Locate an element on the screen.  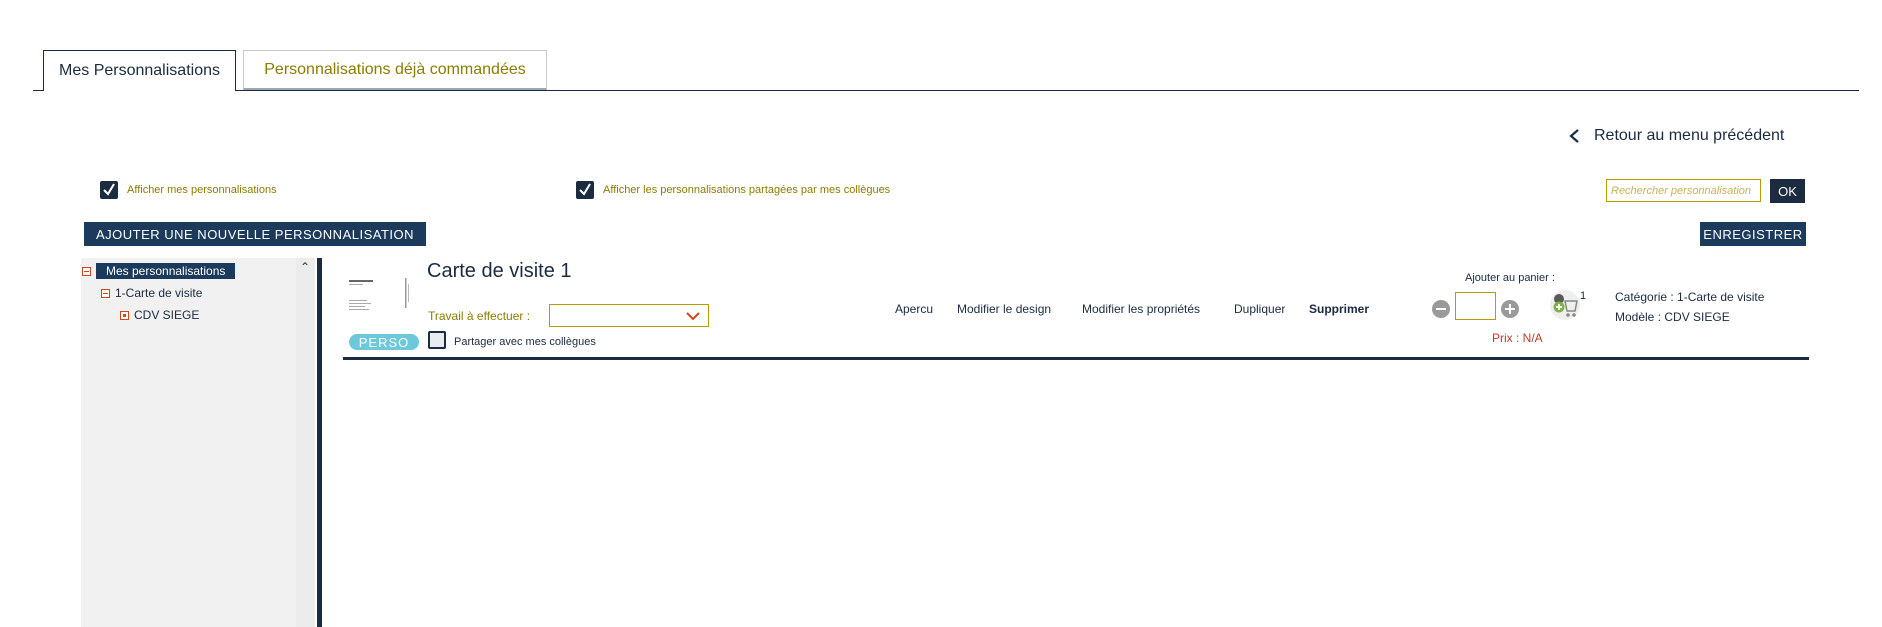
add-personnalisation-button: AJOUTER UNE NOUVELLE PERSONNALISATION is located at coordinates (255, 234).